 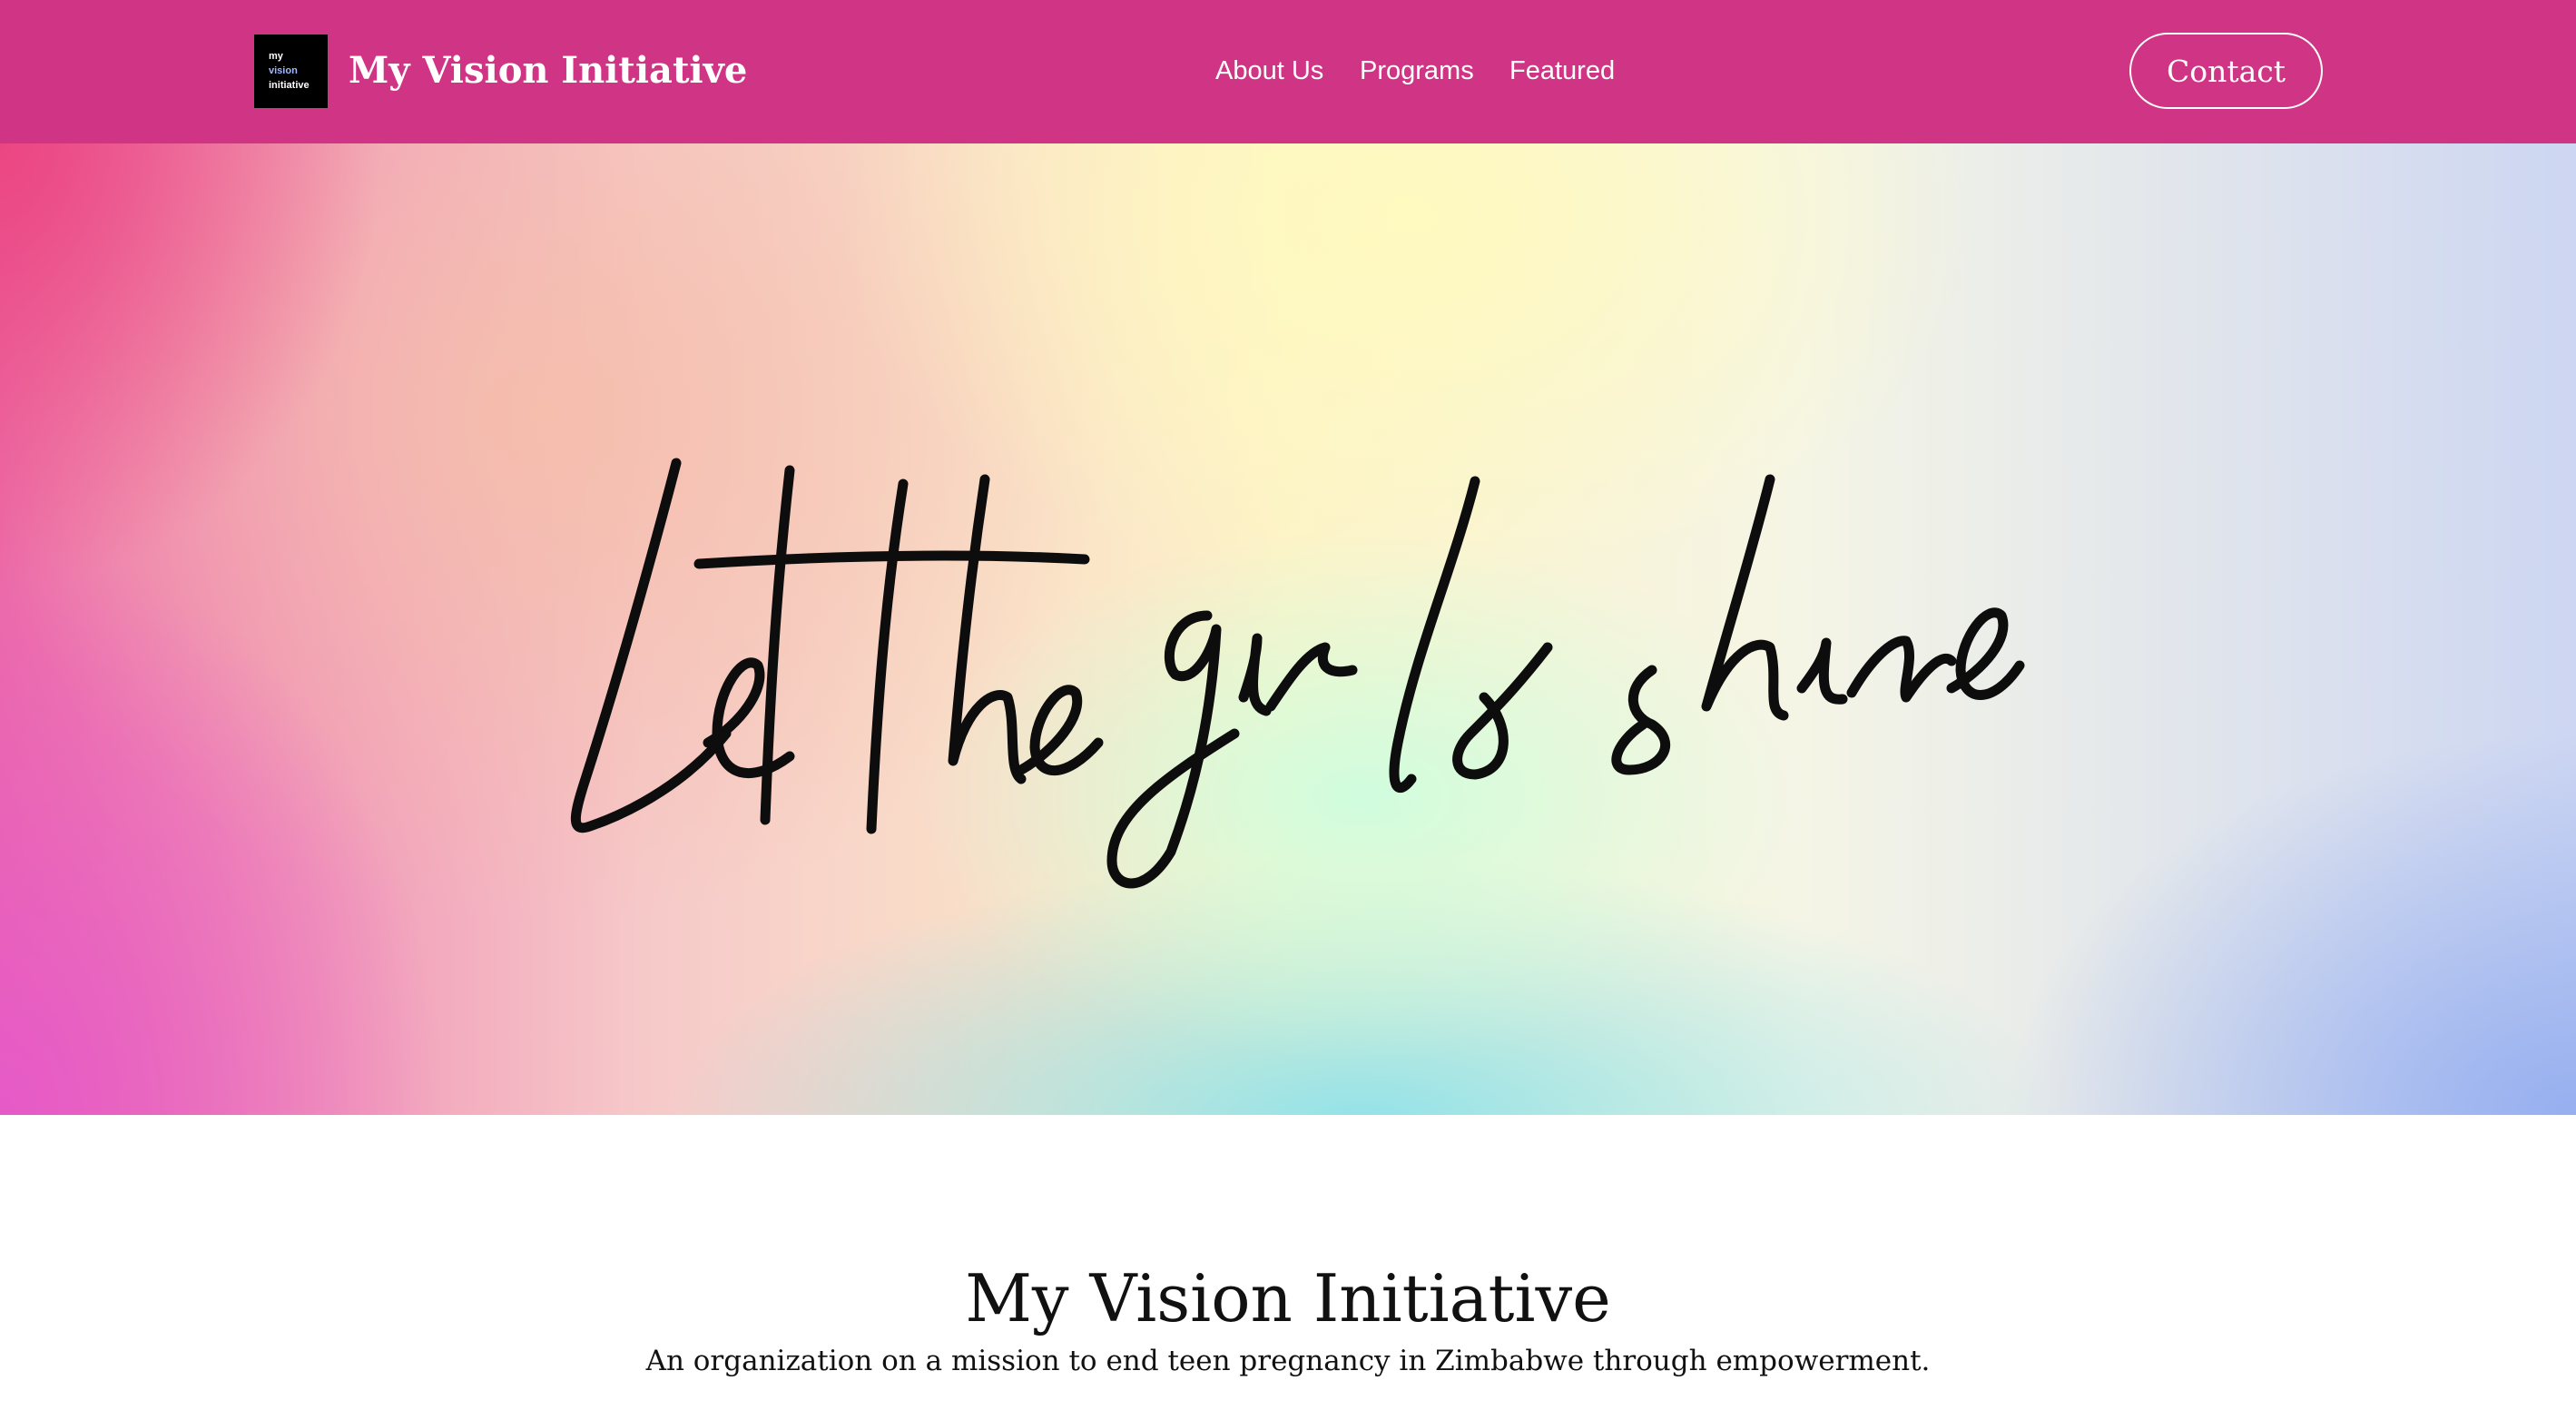 I want to click on logo: my vision initiative, so click(x=291, y=72).